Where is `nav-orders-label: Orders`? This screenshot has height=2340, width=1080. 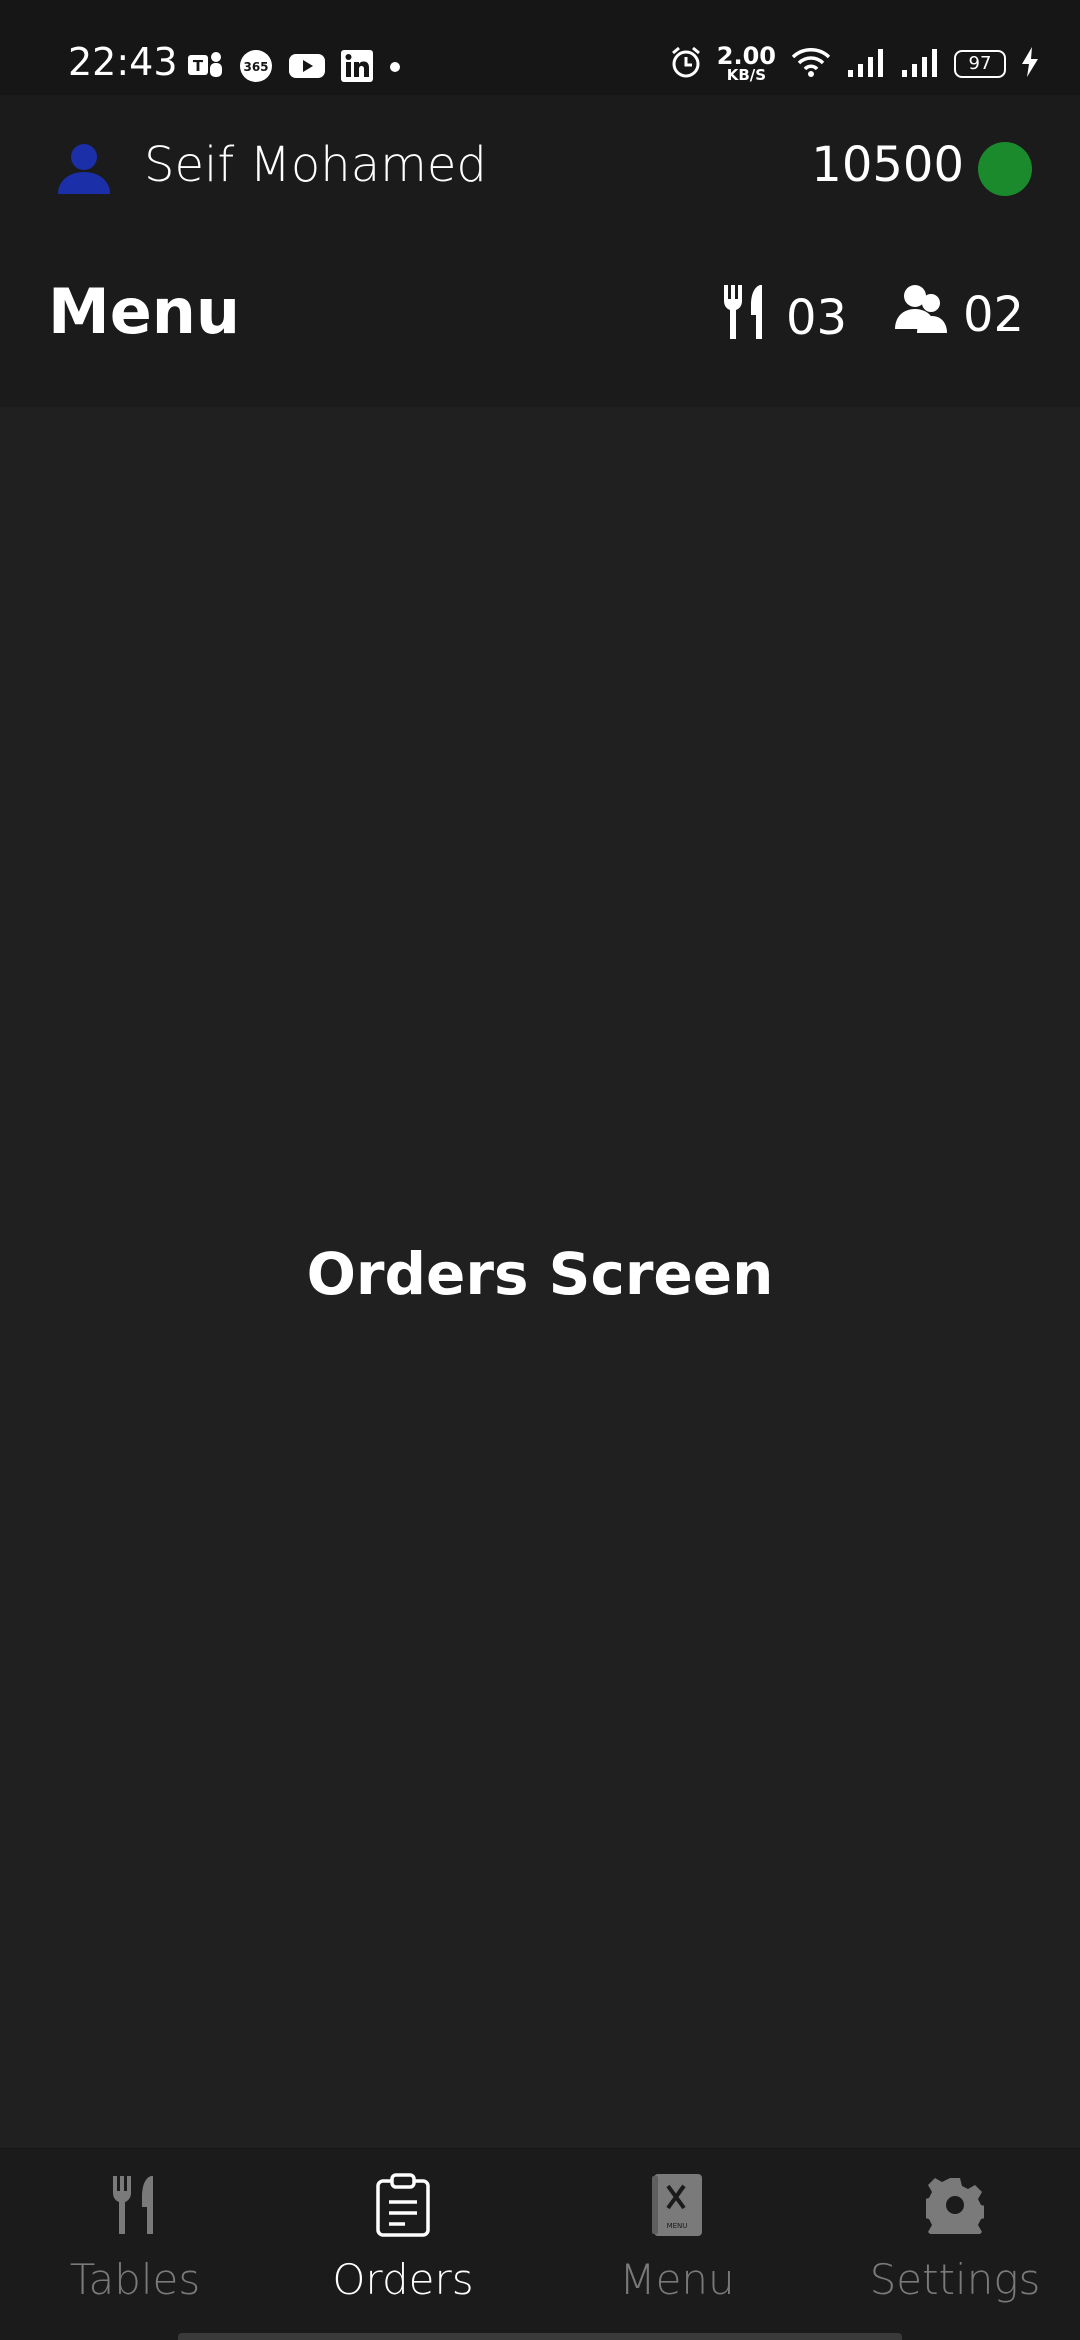
nav-orders-label: Orders is located at coordinates (403, 2279).